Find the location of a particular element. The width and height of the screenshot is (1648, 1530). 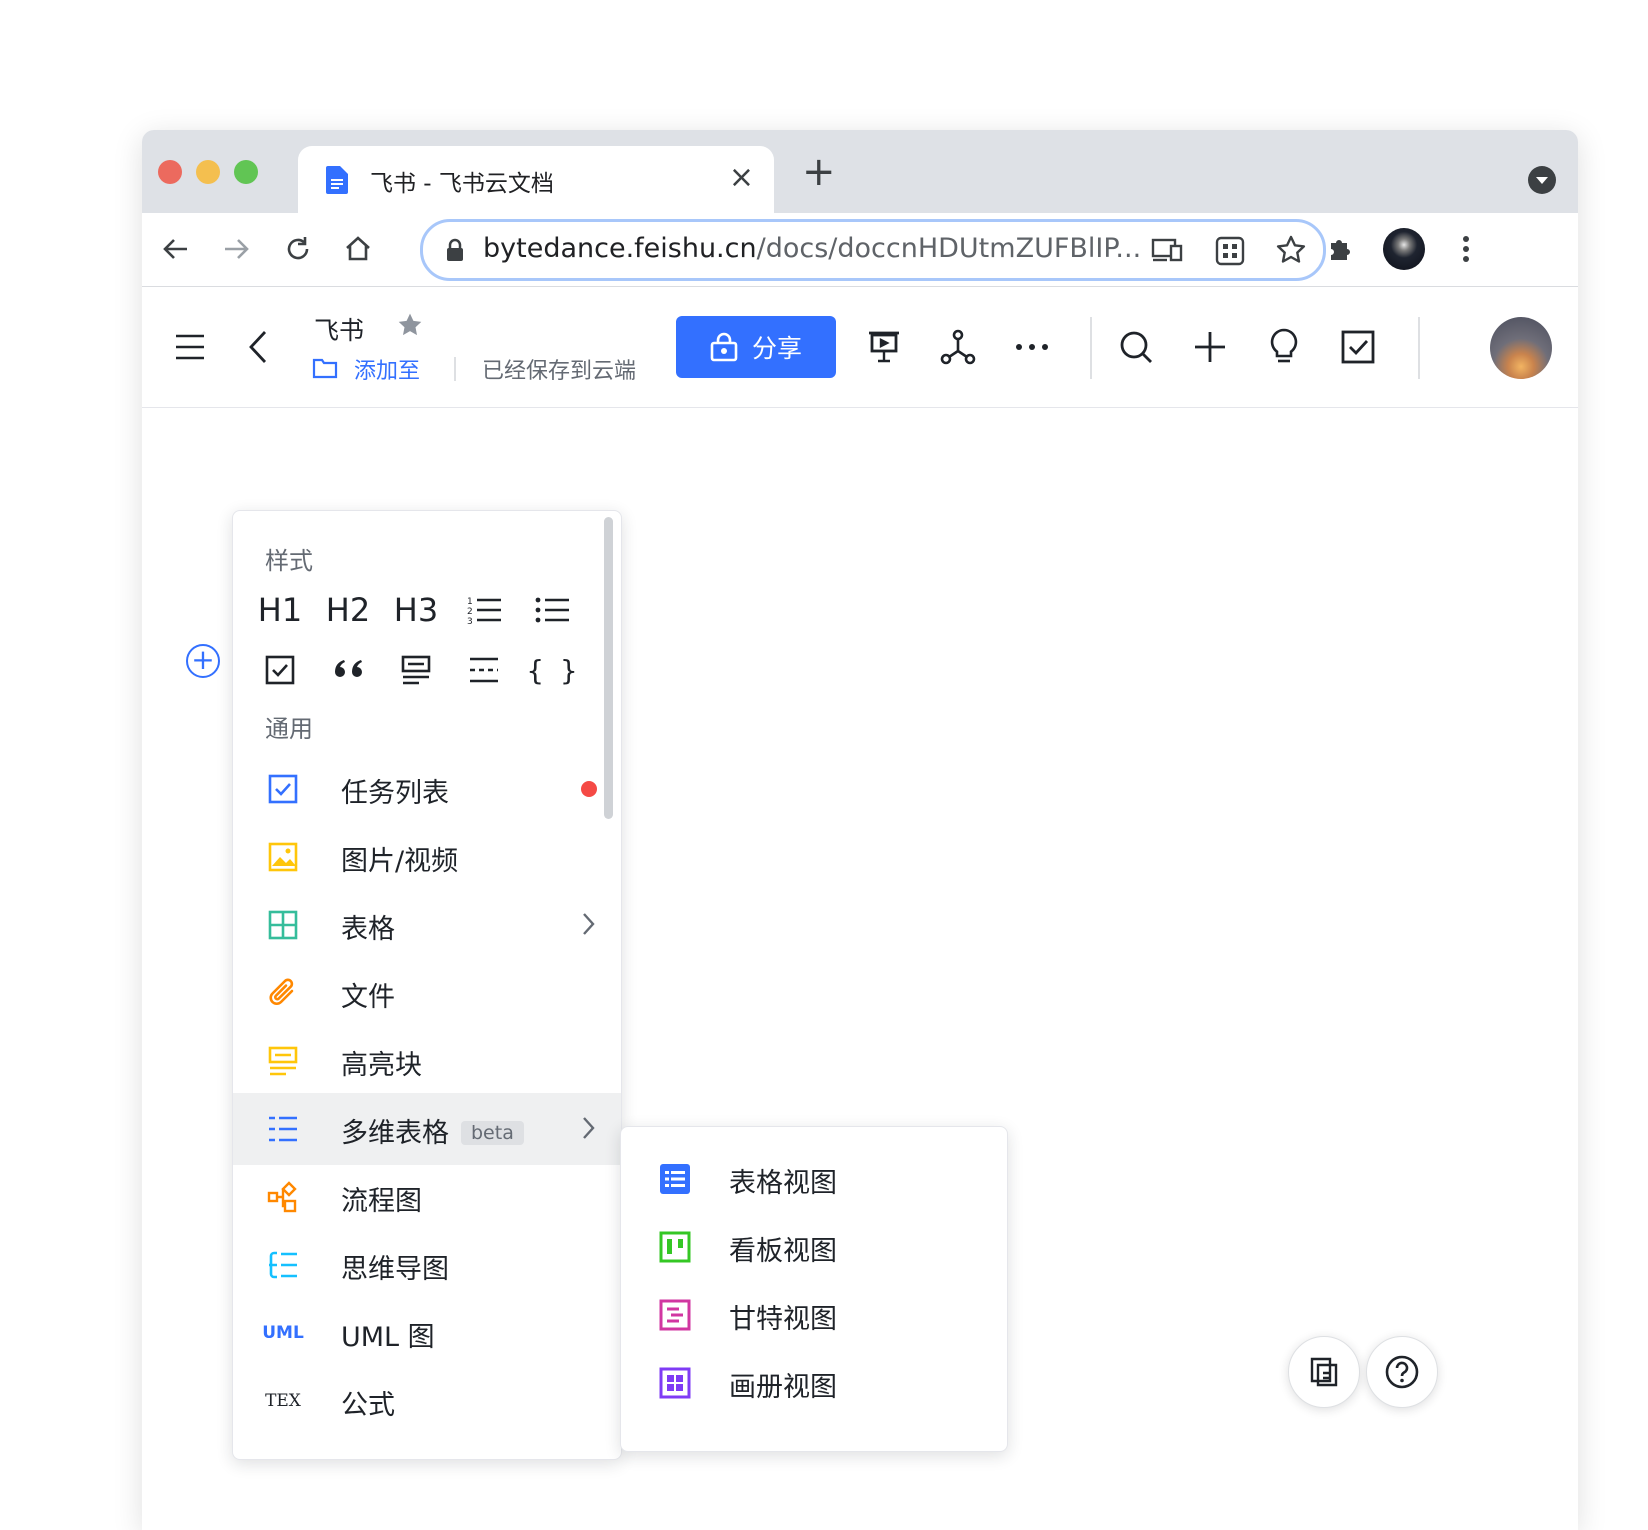

menu-item-flowchart: 流程图 is located at coordinates (427, 1197).